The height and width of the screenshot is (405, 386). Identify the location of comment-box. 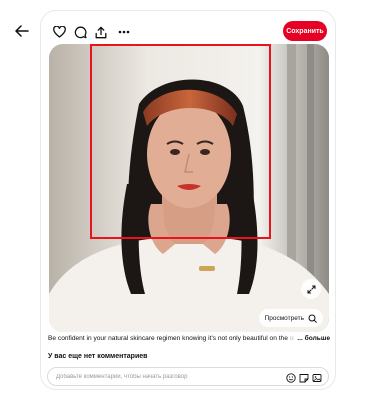
(188, 376).